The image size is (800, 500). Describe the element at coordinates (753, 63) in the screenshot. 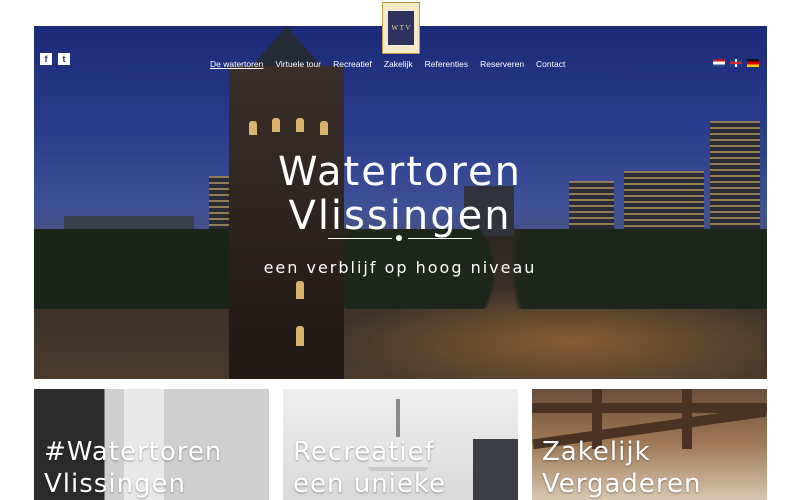

I see `flag-de-icon` at that location.